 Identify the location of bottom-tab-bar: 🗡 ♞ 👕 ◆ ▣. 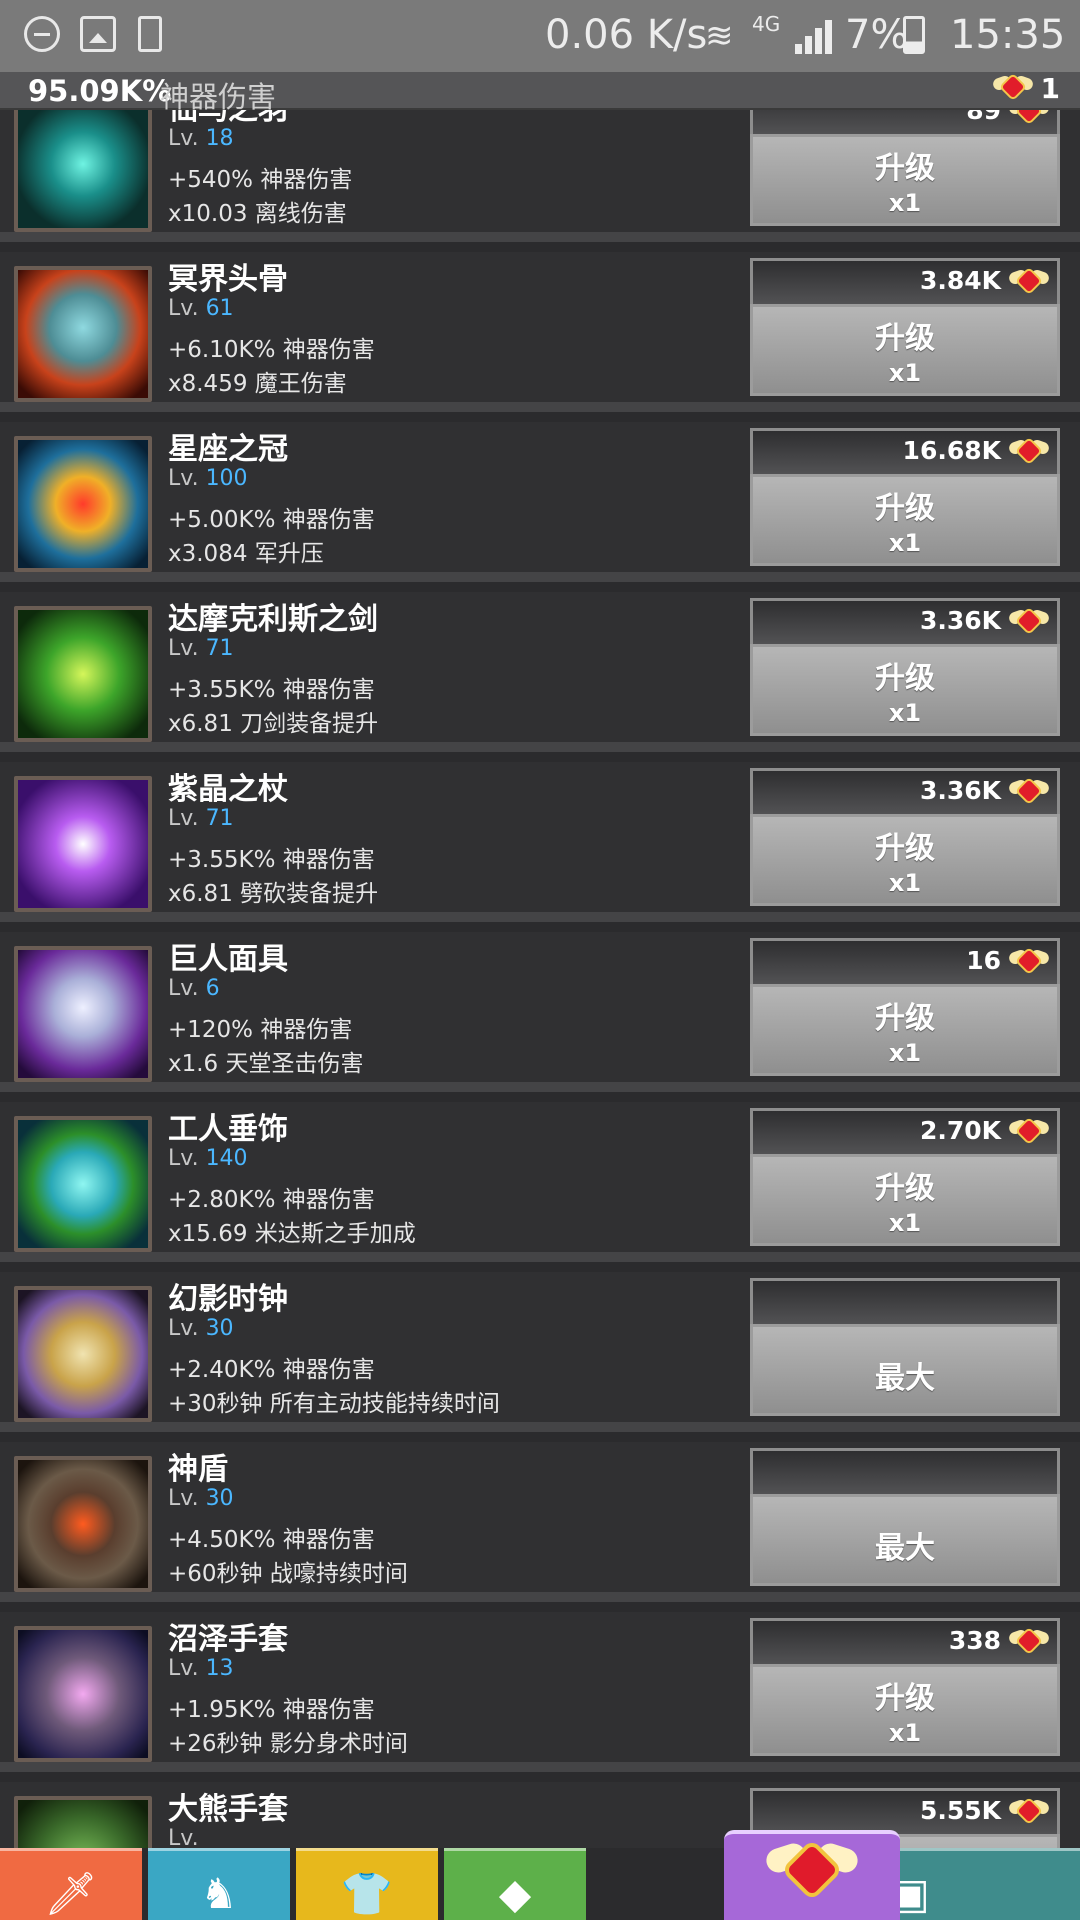
(540, 1884).